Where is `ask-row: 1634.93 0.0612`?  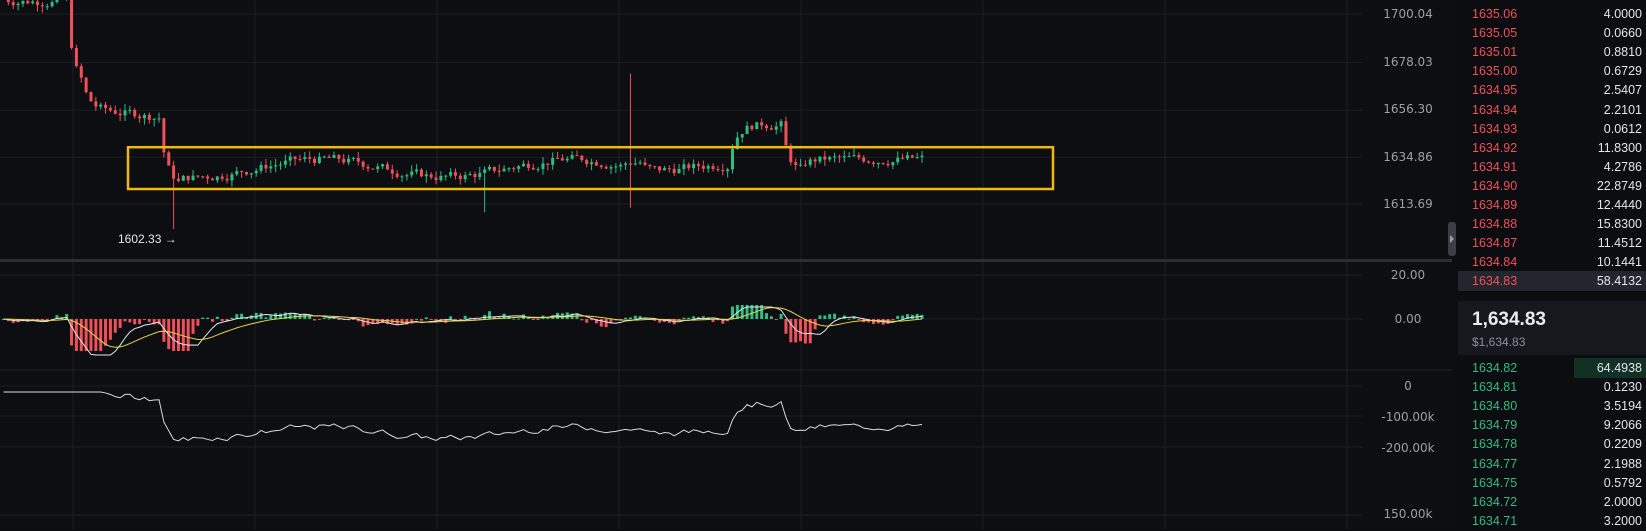
ask-row: 1634.93 0.0612 is located at coordinates (1552, 129).